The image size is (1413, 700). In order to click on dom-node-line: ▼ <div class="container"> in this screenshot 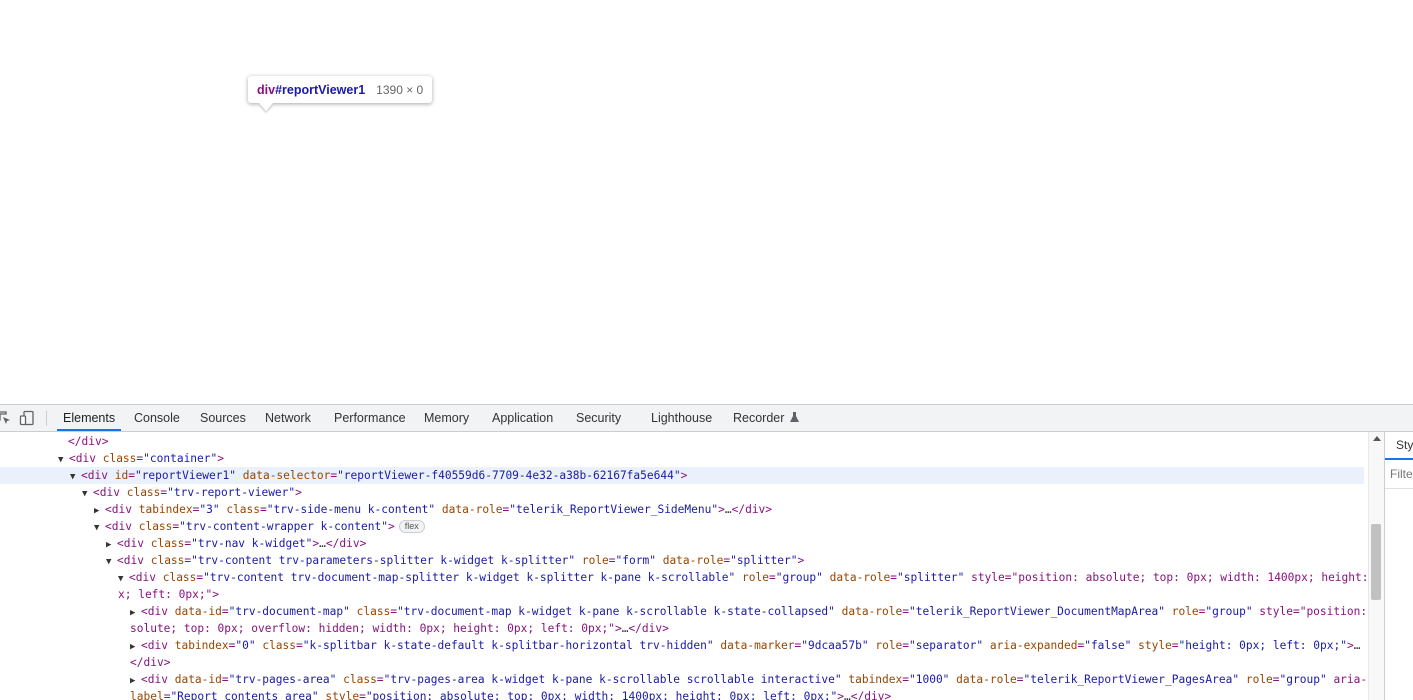, I will do `click(141, 458)`.